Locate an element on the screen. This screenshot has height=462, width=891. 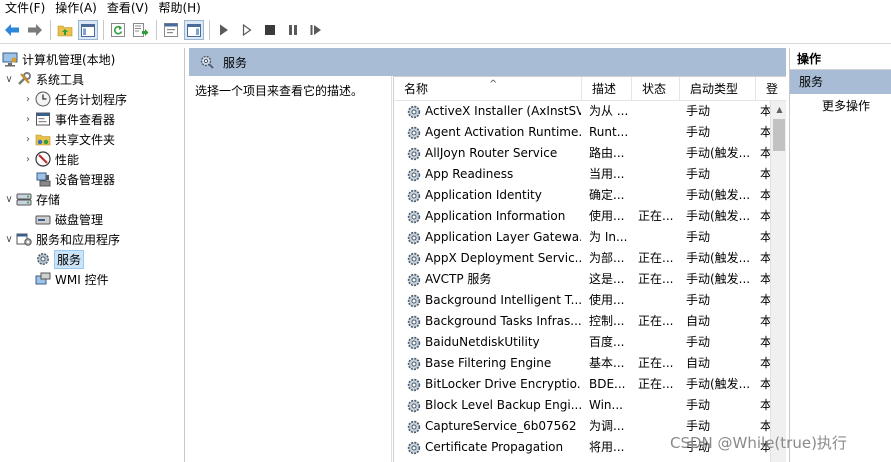
service-row: Agent Activation Runtime... Runt... 手动本 is located at coordinates (583, 132).